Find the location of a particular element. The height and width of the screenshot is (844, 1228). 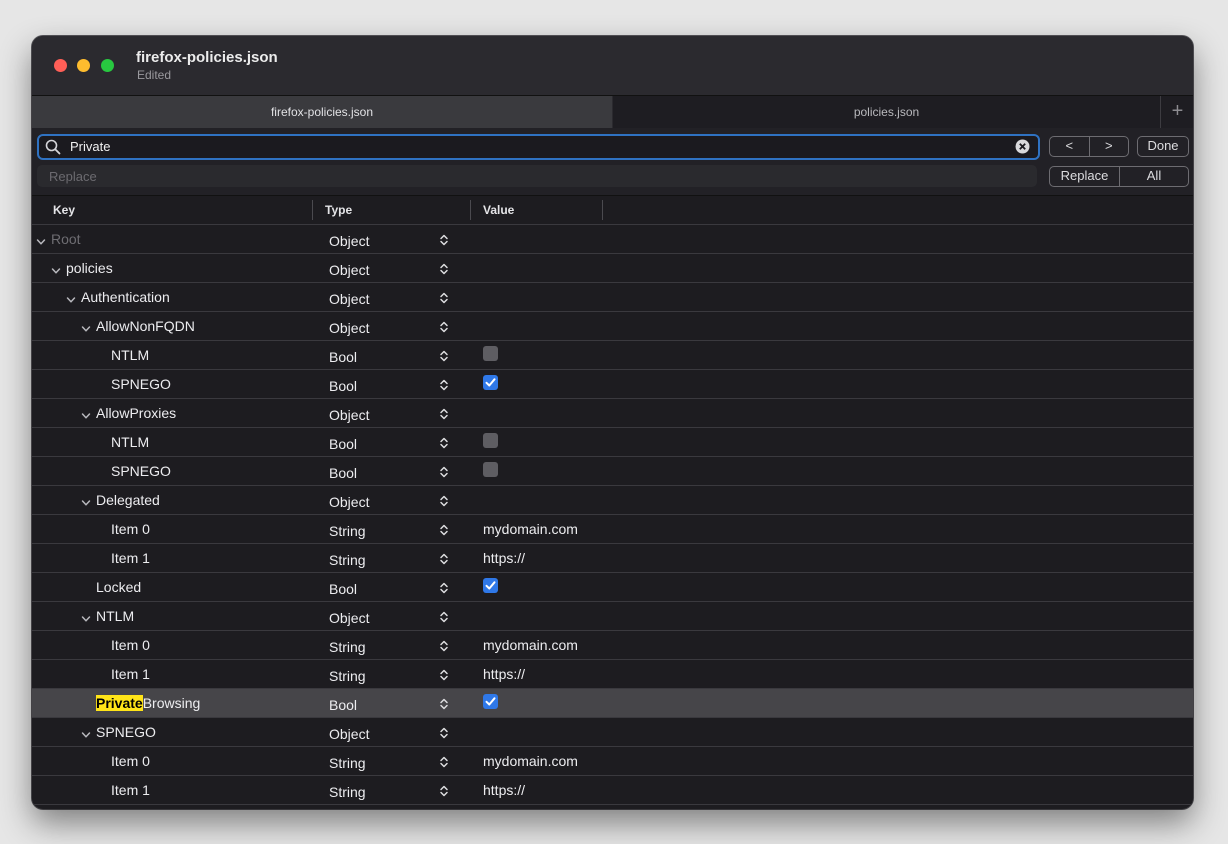

outline-row: PrivateBrowsing Bool is located at coordinates (612, 703).